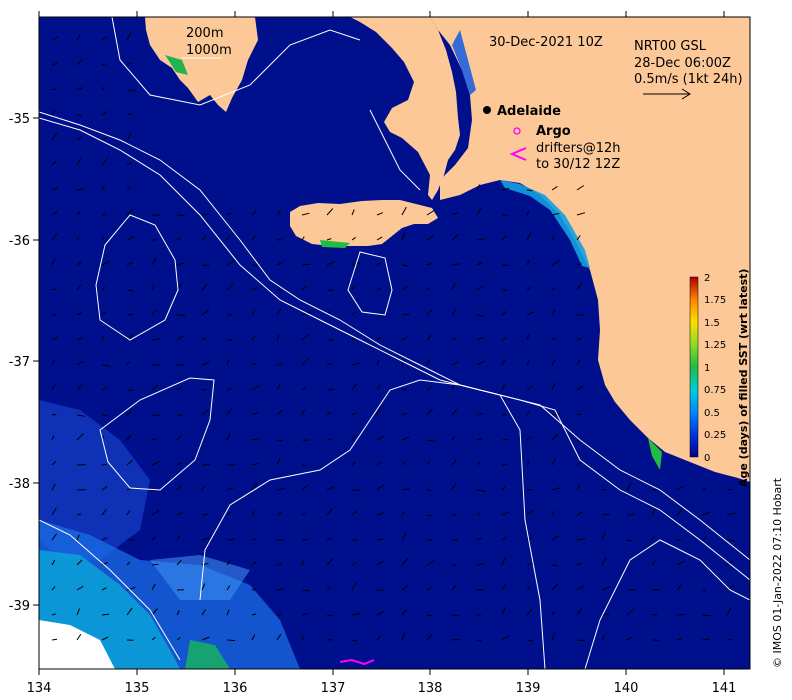 This screenshot has height=700, width=792. Describe the element at coordinates (715, 435) in the screenshot. I see `colorbar-tick-label: 0.25` at that location.